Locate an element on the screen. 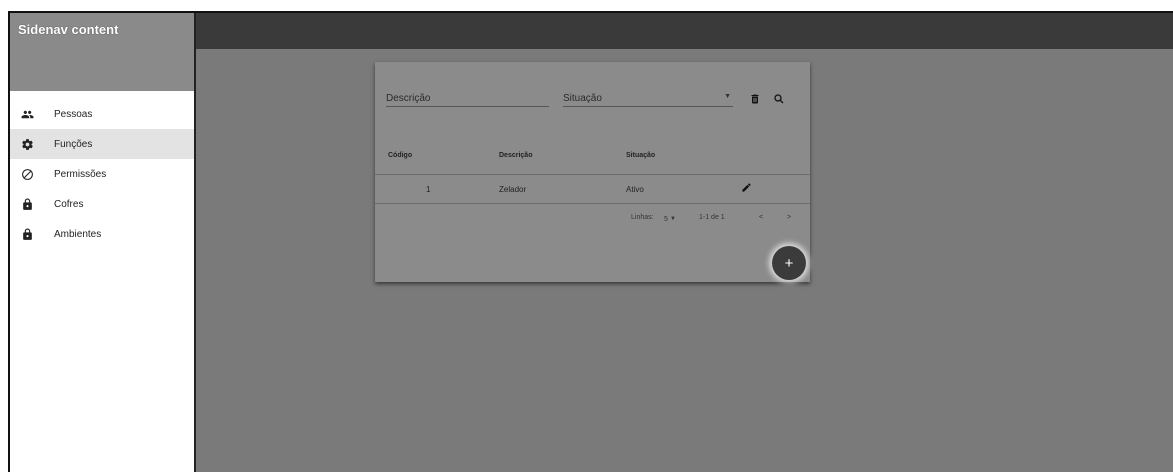 This screenshot has width=1173, height=472. sidebar-item-pessoas: Pessoas is located at coordinates (102, 114).